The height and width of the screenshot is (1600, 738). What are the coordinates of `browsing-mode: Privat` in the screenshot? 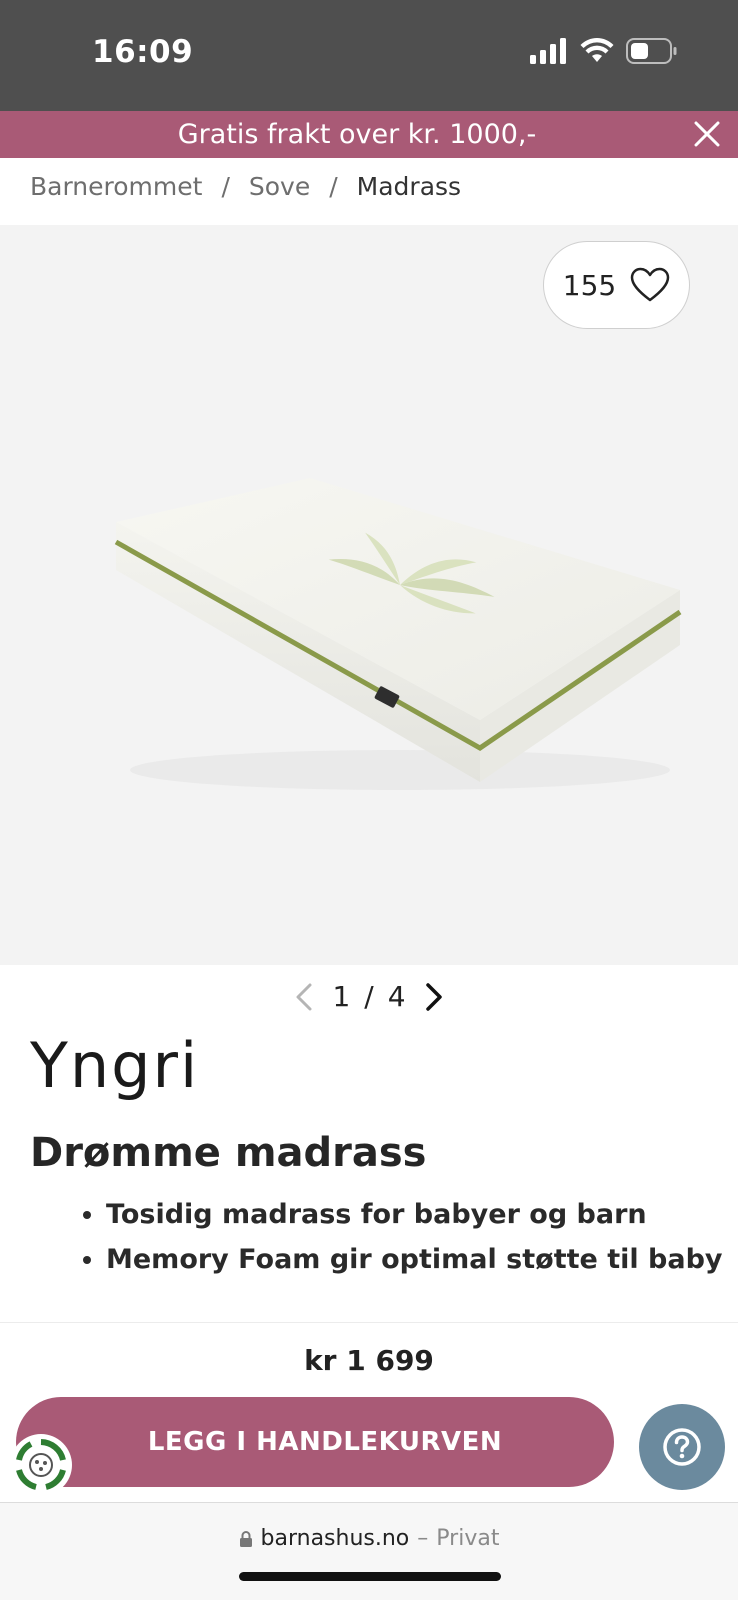 It's located at (468, 1538).